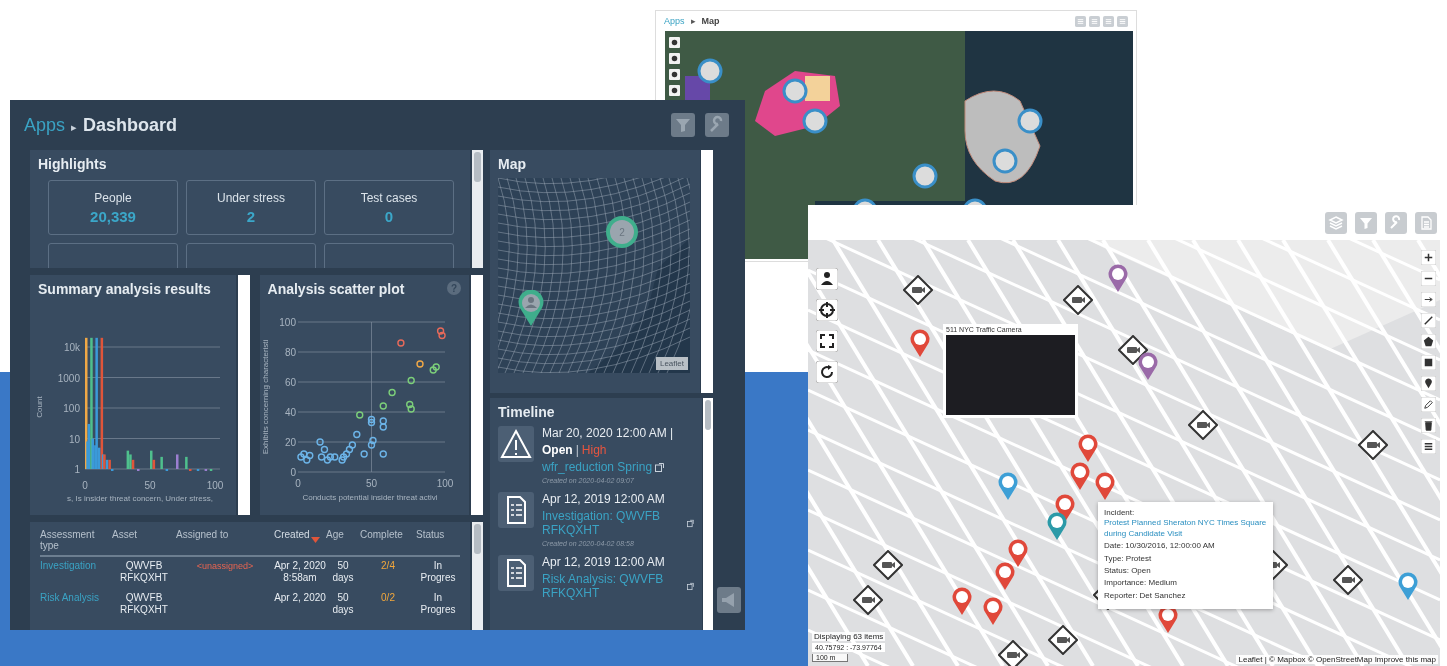 The image size is (1447, 666). I want to click on assessment-link: Investigation, so click(68, 565).